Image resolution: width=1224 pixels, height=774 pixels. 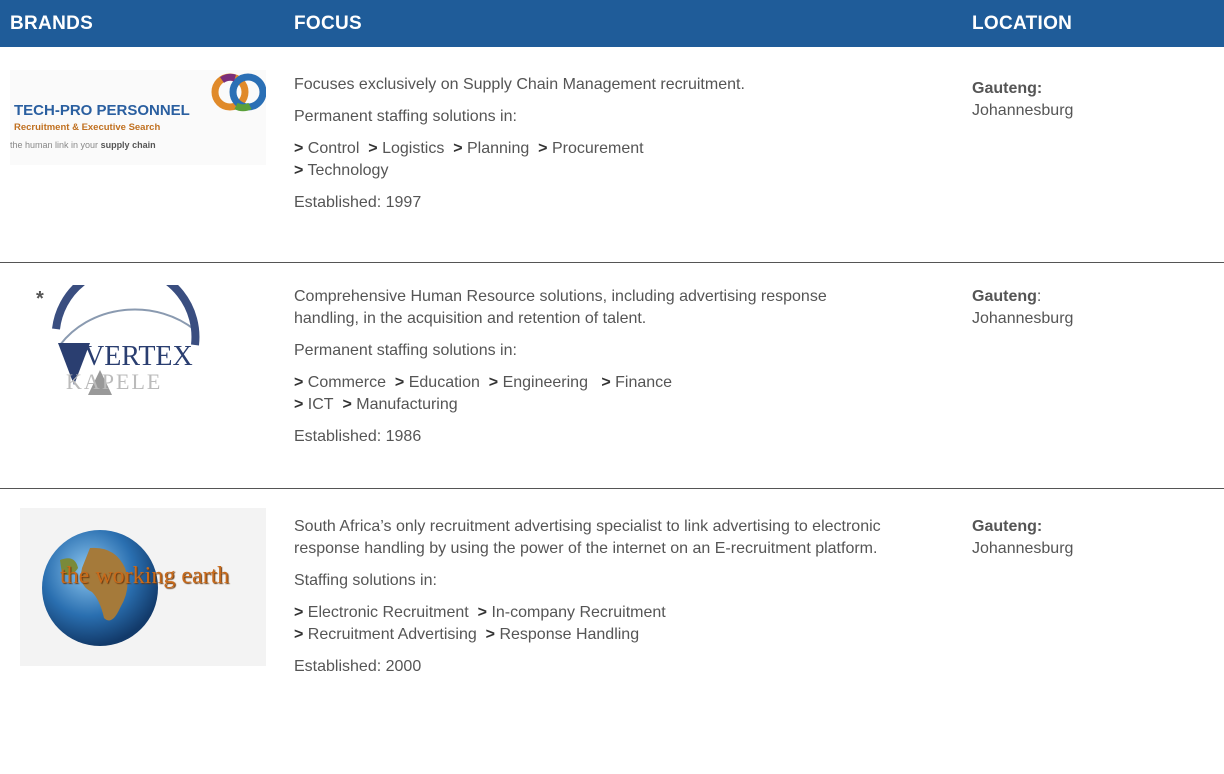 What do you see at coordinates (328, 23) in the screenshot?
I see `focus-column-header: FOCUS` at bounding box center [328, 23].